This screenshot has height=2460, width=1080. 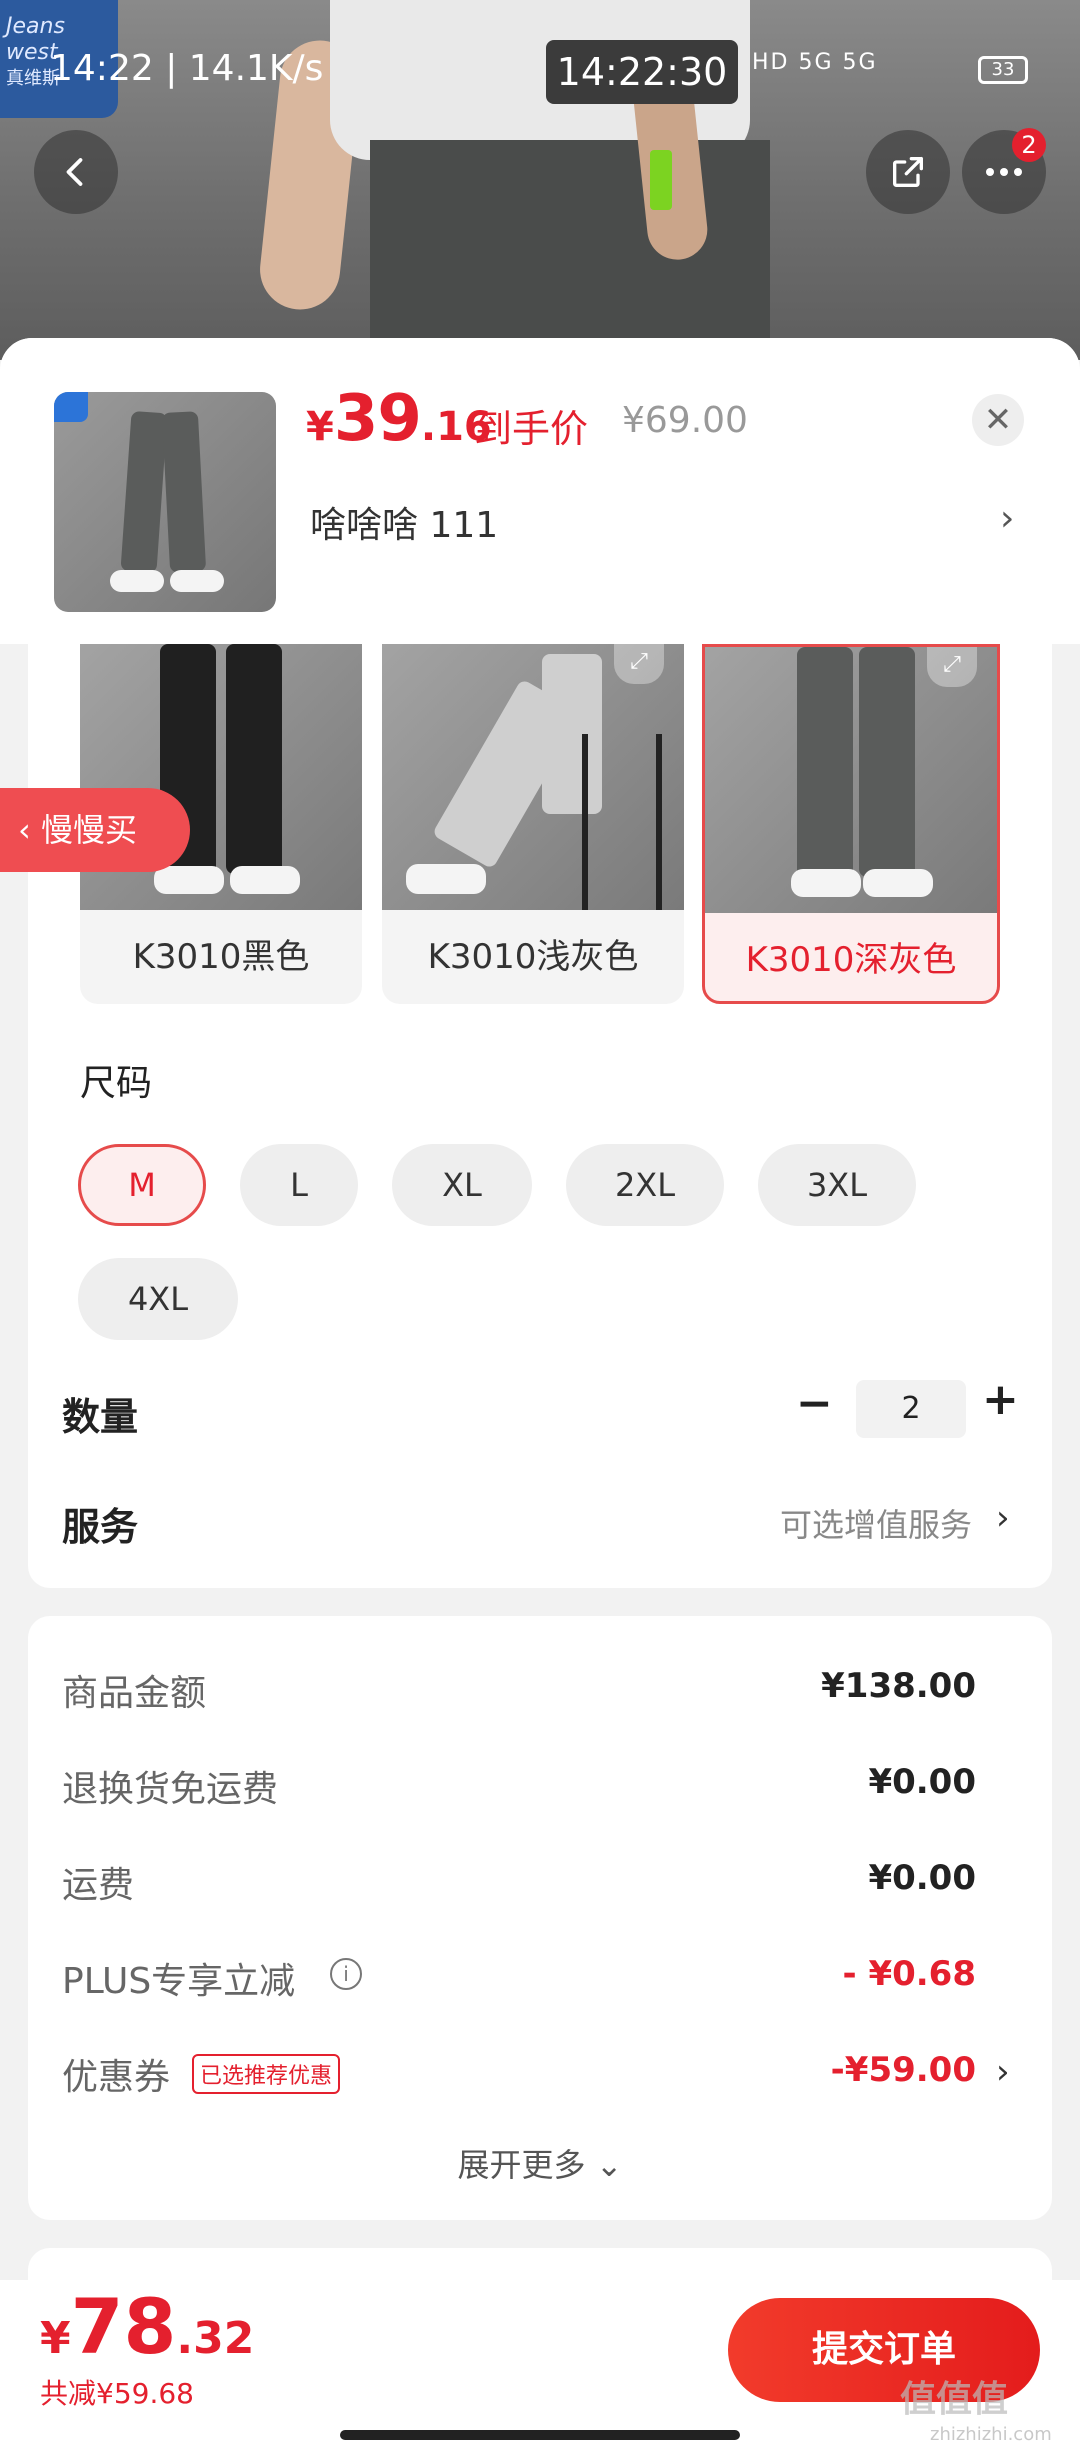 I want to click on expand-more-label: 展开更多, so click(x=521, y=2165).